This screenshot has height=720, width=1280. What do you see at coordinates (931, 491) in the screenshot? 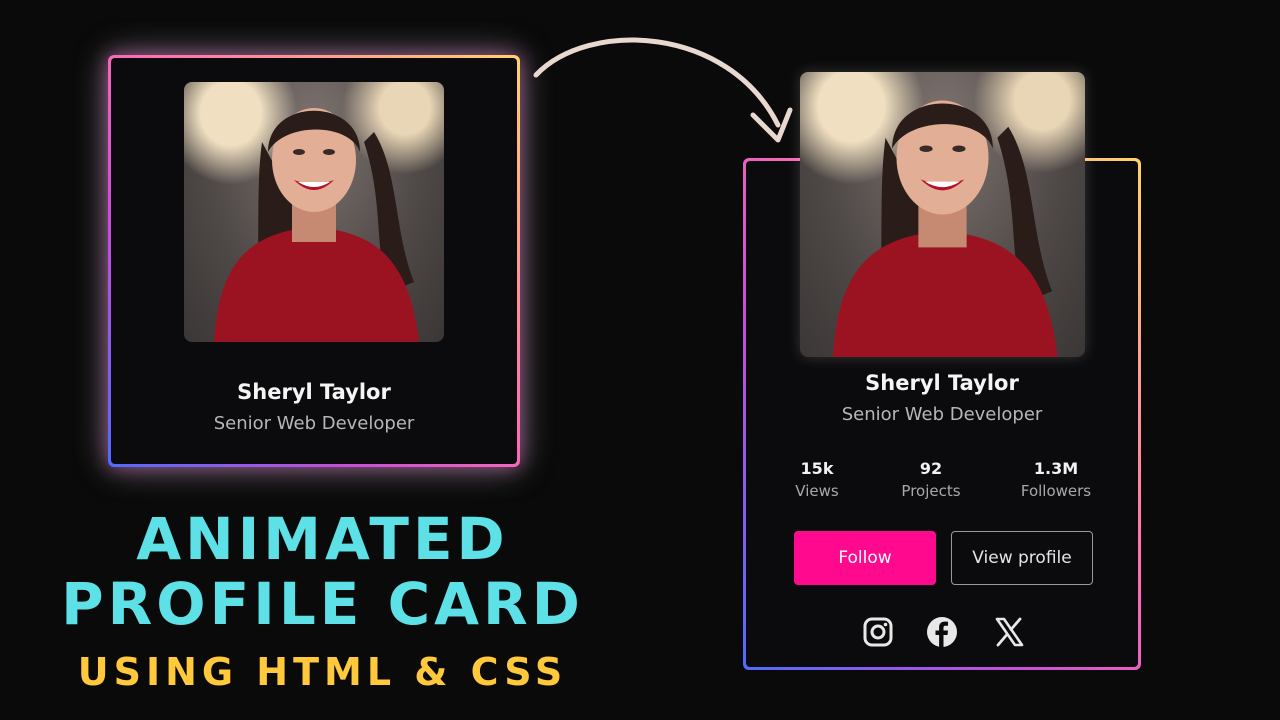
I see `stat-label: Projects` at bounding box center [931, 491].